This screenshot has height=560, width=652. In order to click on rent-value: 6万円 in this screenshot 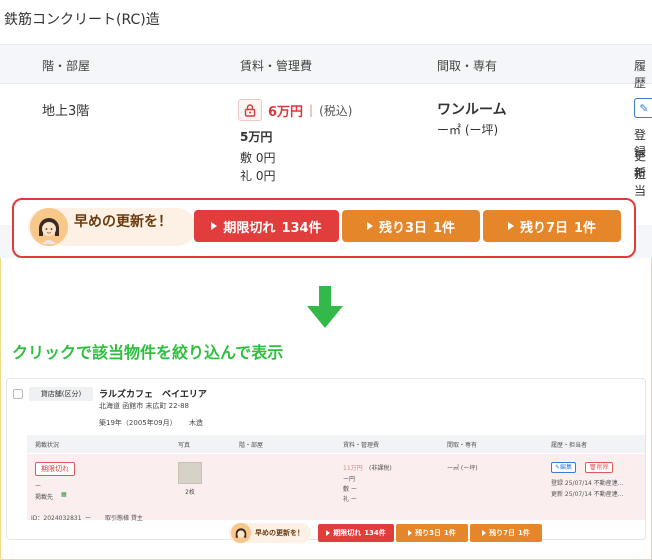, I will do `click(286, 112)`.